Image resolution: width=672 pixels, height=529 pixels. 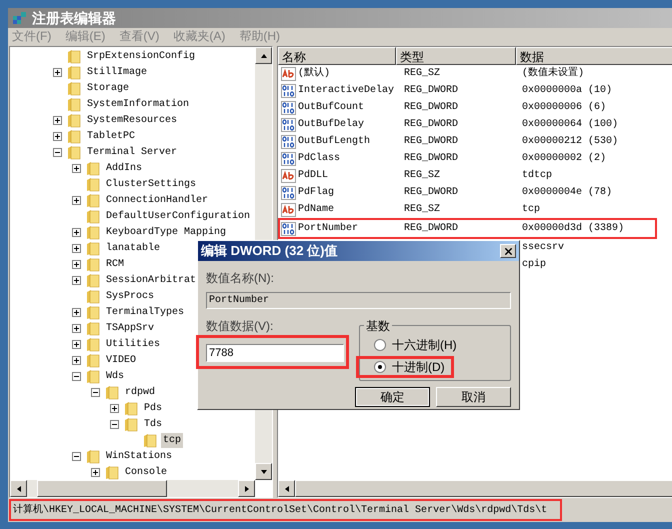 I want to click on table-cell: 0x00000064 (100), so click(x=570, y=124).